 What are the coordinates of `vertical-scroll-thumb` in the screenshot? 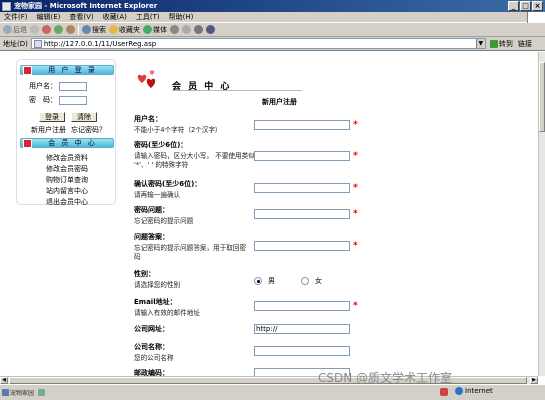 It's located at (542, 97).